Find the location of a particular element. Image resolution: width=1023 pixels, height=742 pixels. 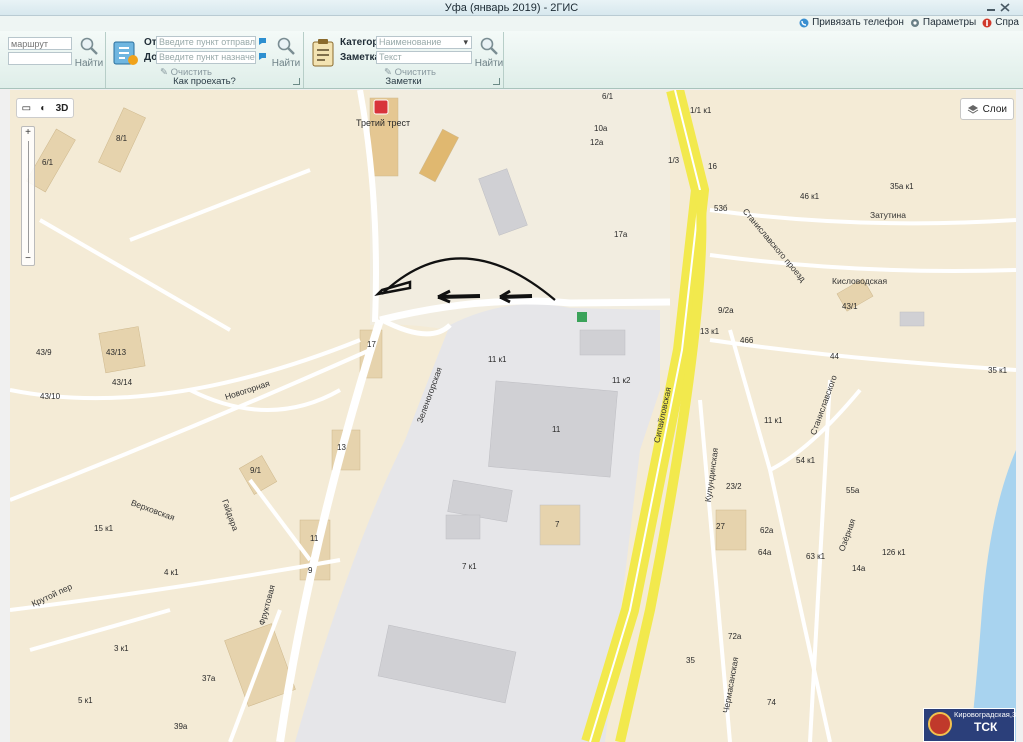

house-number: 13 is located at coordinates (341, 447).